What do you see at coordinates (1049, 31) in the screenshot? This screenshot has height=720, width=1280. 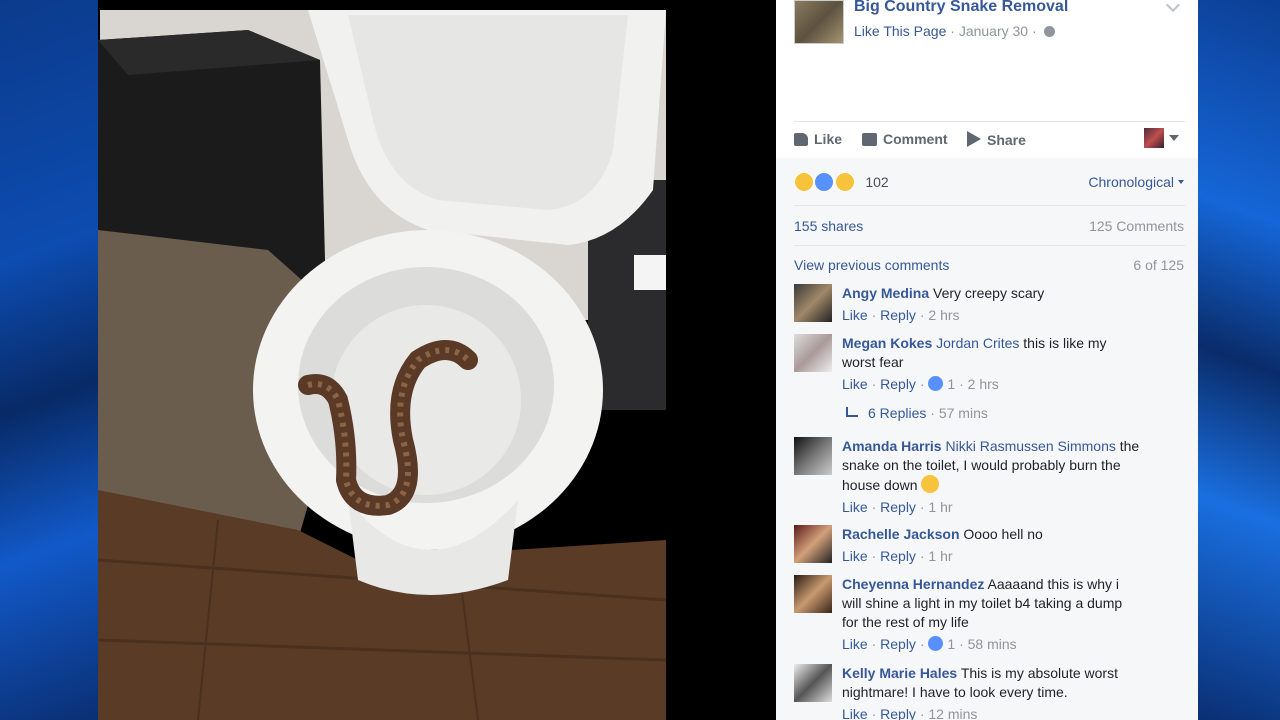 I see `globe-icon` at bounding box center [1049, 31].